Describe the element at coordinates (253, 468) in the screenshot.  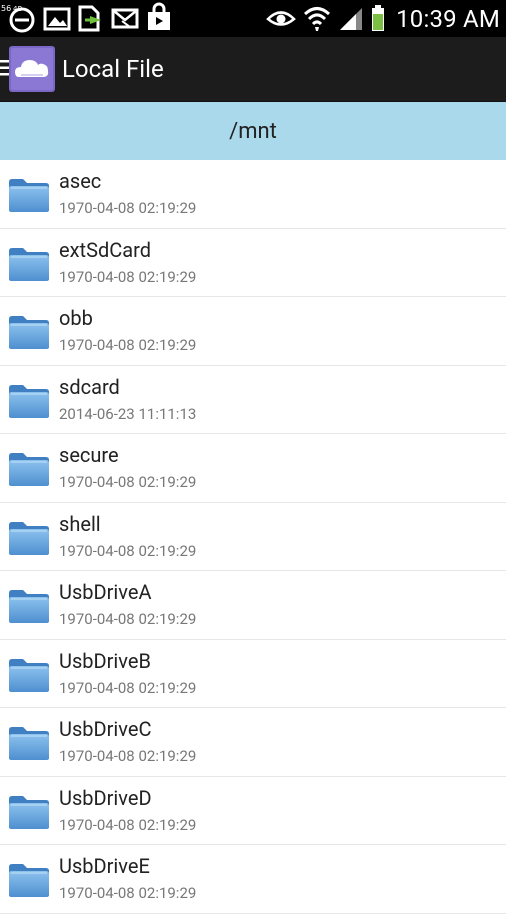
I see `list-item: secure 1970-04-08 02:19:29` at that location.